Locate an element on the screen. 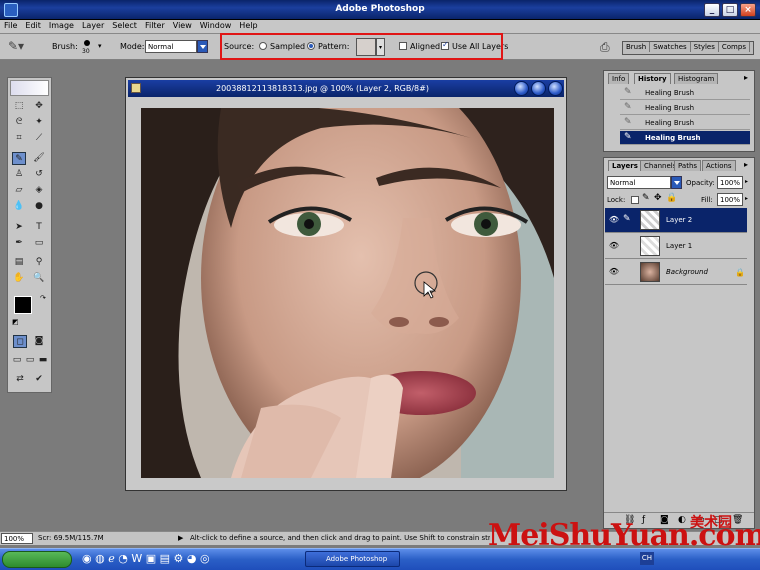  lasso-tool-icon: ᘓ is located at coordinates (19, 122).